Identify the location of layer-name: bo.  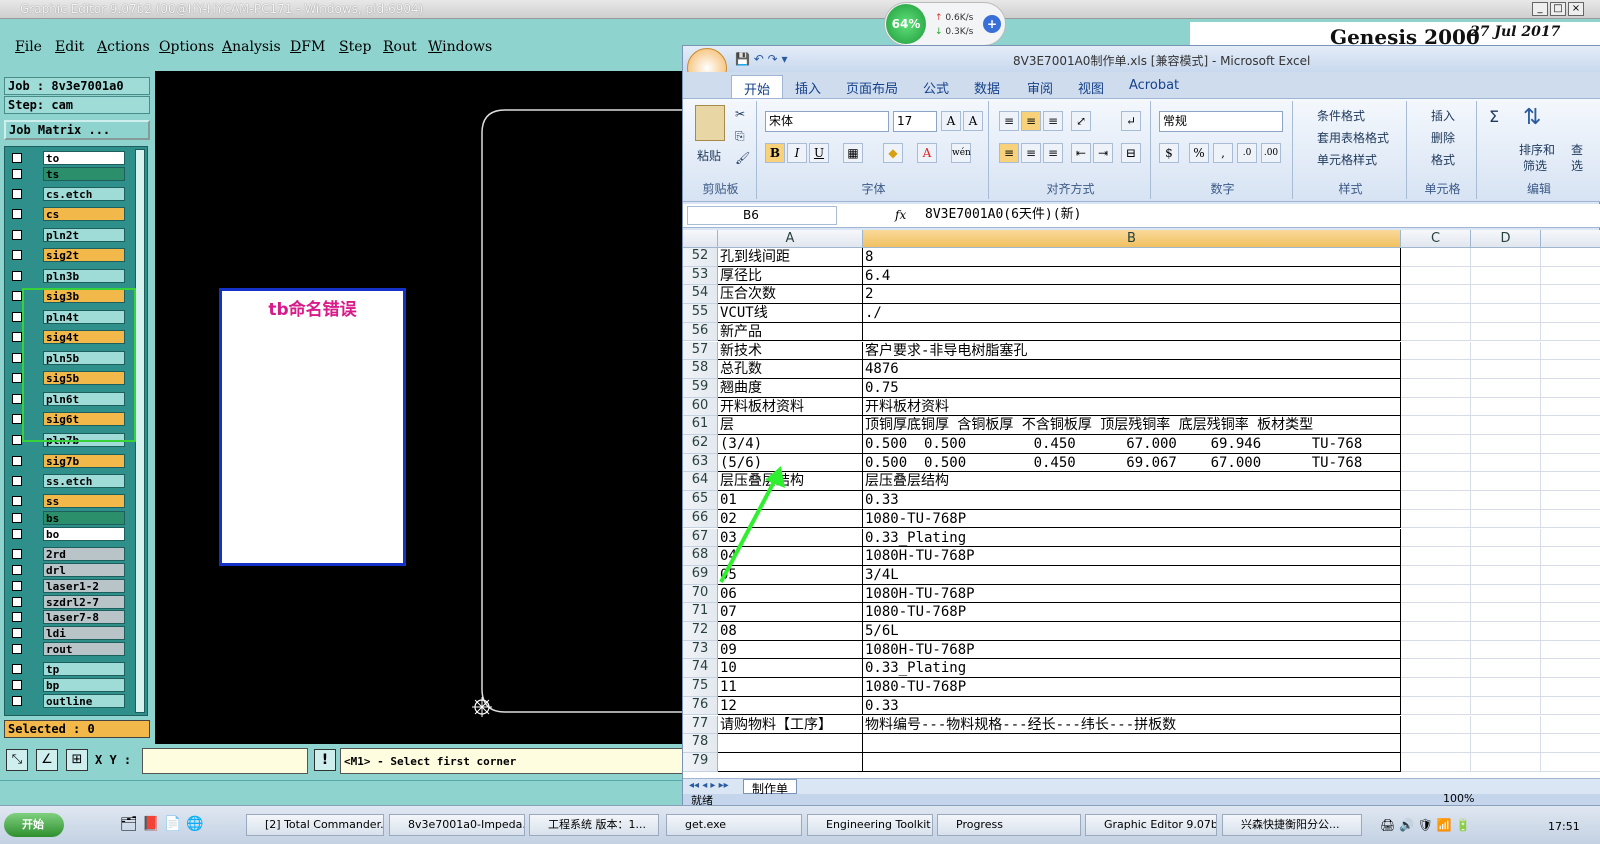
(84, 534).